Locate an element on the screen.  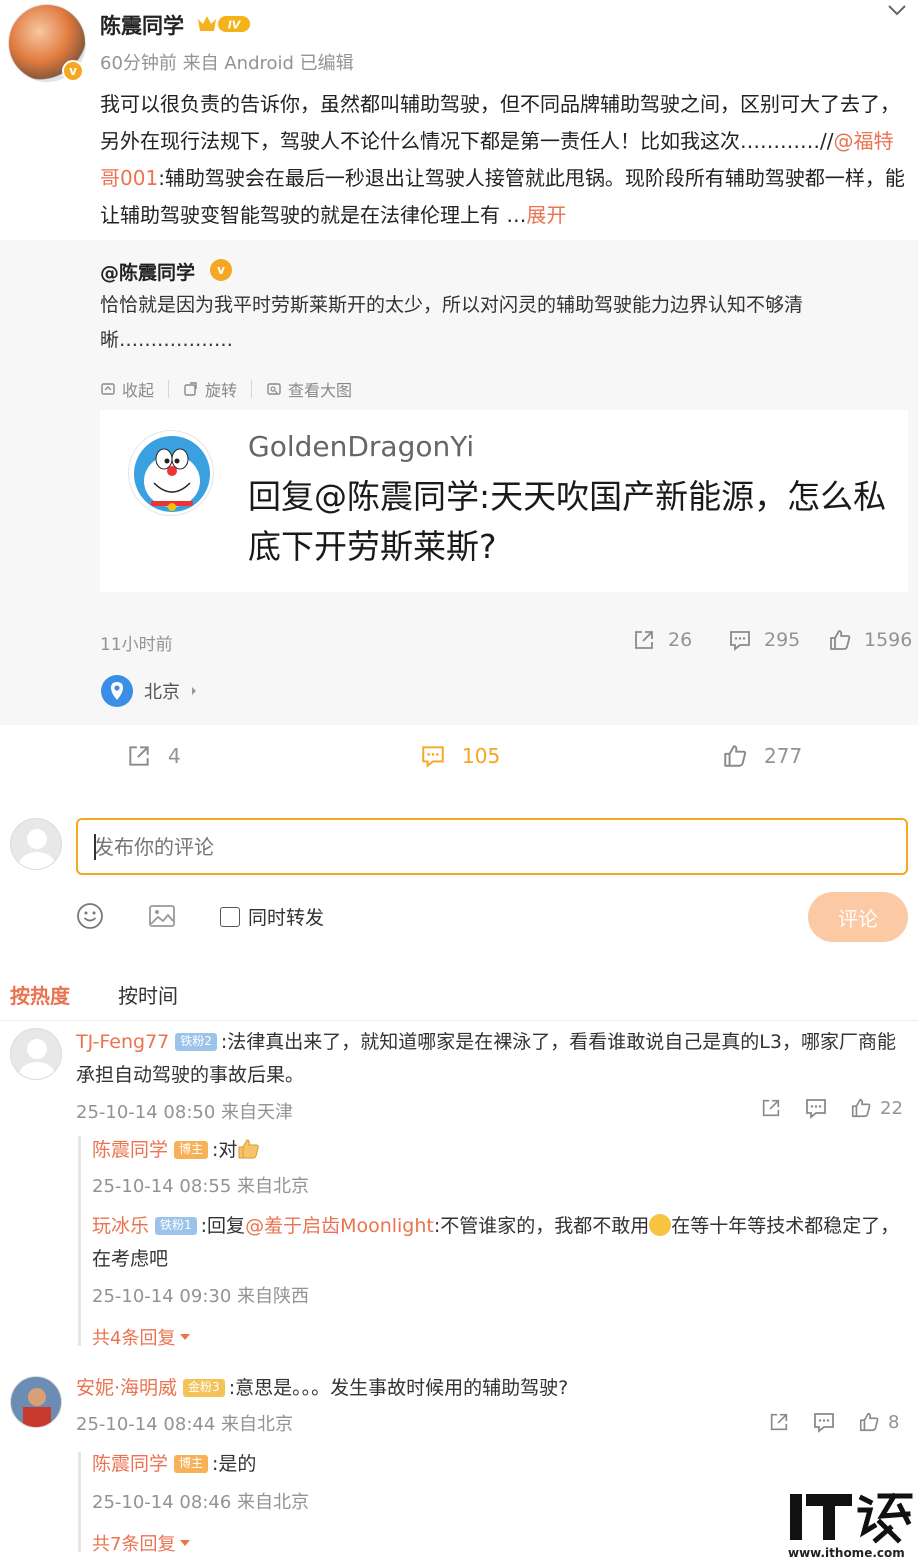
reply-body: 陈震同学 博主:对 is located at coordinates (176, 1150).